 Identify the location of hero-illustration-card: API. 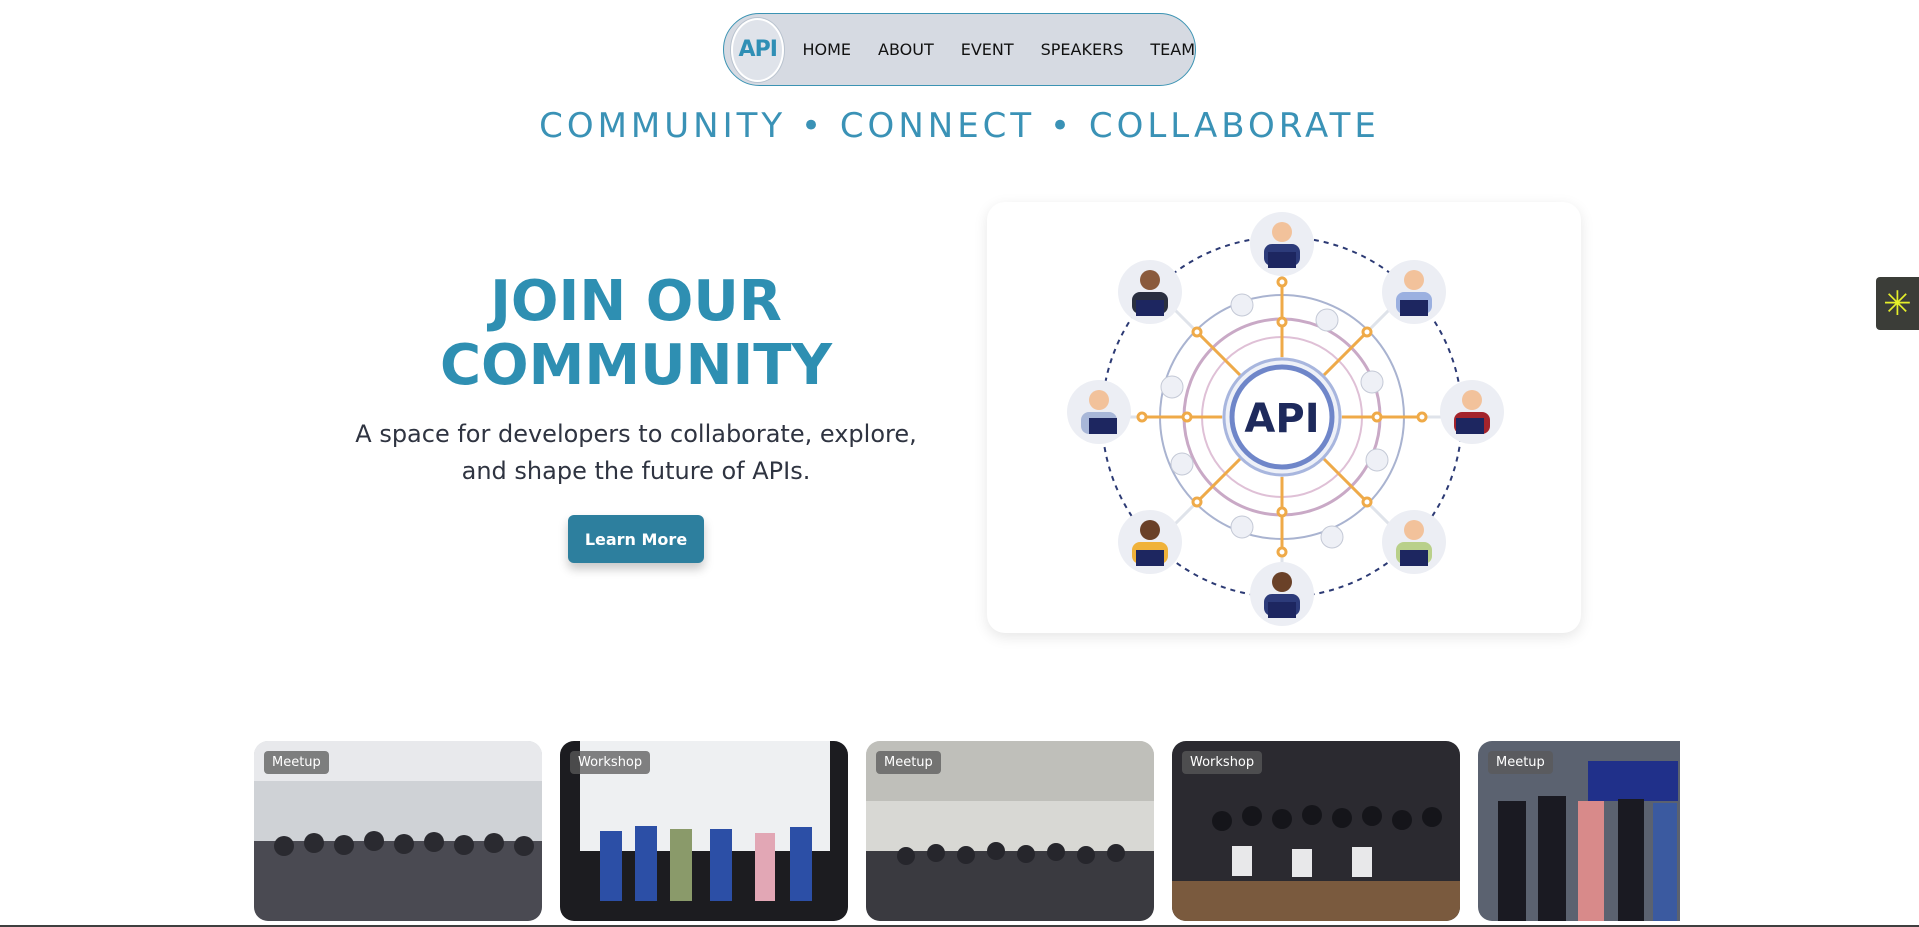
(1284, 417).